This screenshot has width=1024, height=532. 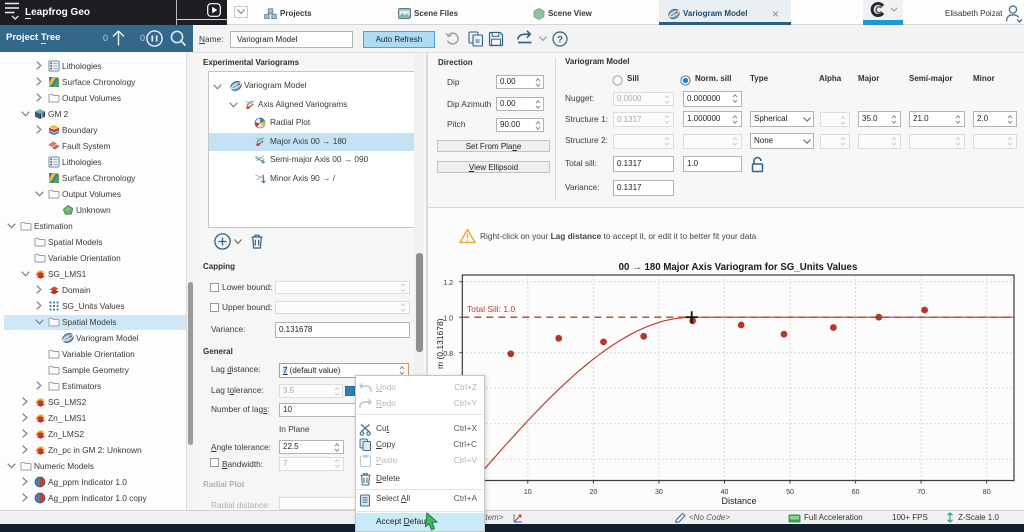 What do you see at coordinates (921, 492) in the screenshot?
I see `svg-text: 70` at bounding box center [921, 492].